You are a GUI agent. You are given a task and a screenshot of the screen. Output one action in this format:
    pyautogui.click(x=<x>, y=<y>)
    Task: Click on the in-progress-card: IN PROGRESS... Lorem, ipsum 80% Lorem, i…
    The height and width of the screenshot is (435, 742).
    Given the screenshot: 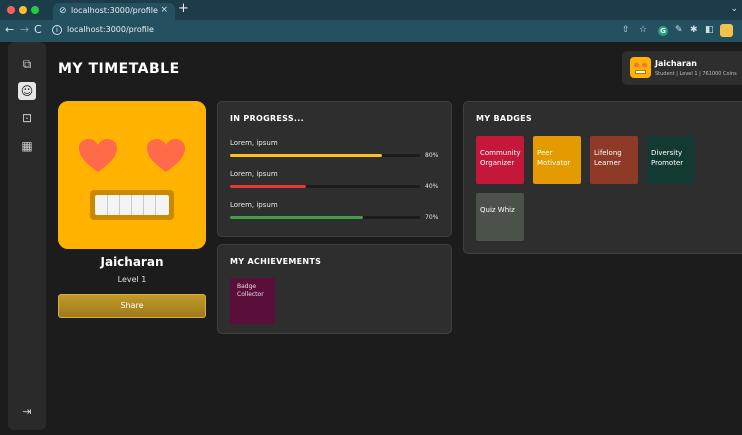 What is the action you would take?
    pyautogui.click(x=334, y=169)
    